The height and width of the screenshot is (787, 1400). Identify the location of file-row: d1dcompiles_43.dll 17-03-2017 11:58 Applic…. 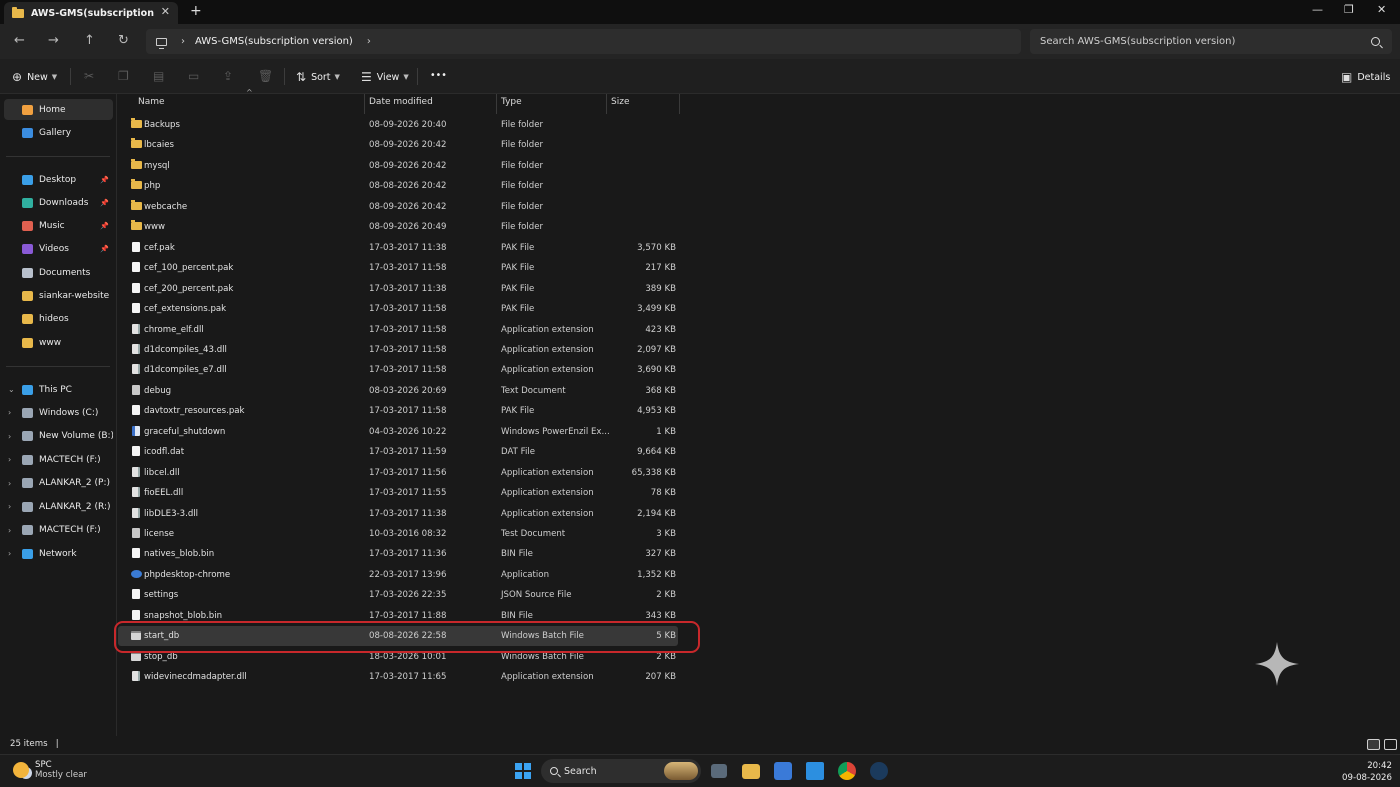
(398, 350).